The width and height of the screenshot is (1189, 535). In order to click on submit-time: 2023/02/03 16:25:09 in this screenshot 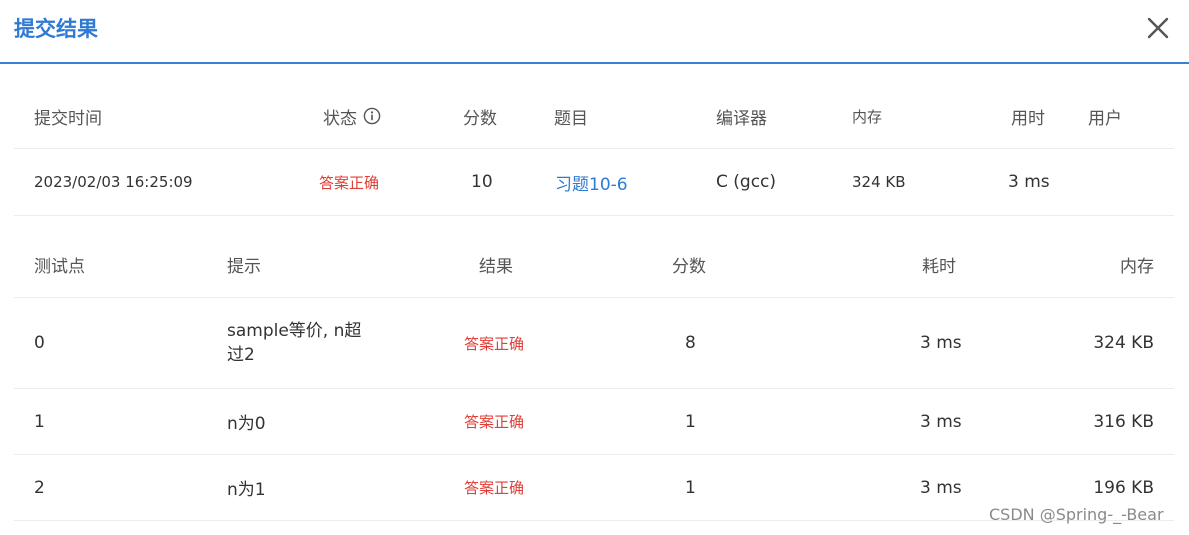, I will do `click(113, 182)`.